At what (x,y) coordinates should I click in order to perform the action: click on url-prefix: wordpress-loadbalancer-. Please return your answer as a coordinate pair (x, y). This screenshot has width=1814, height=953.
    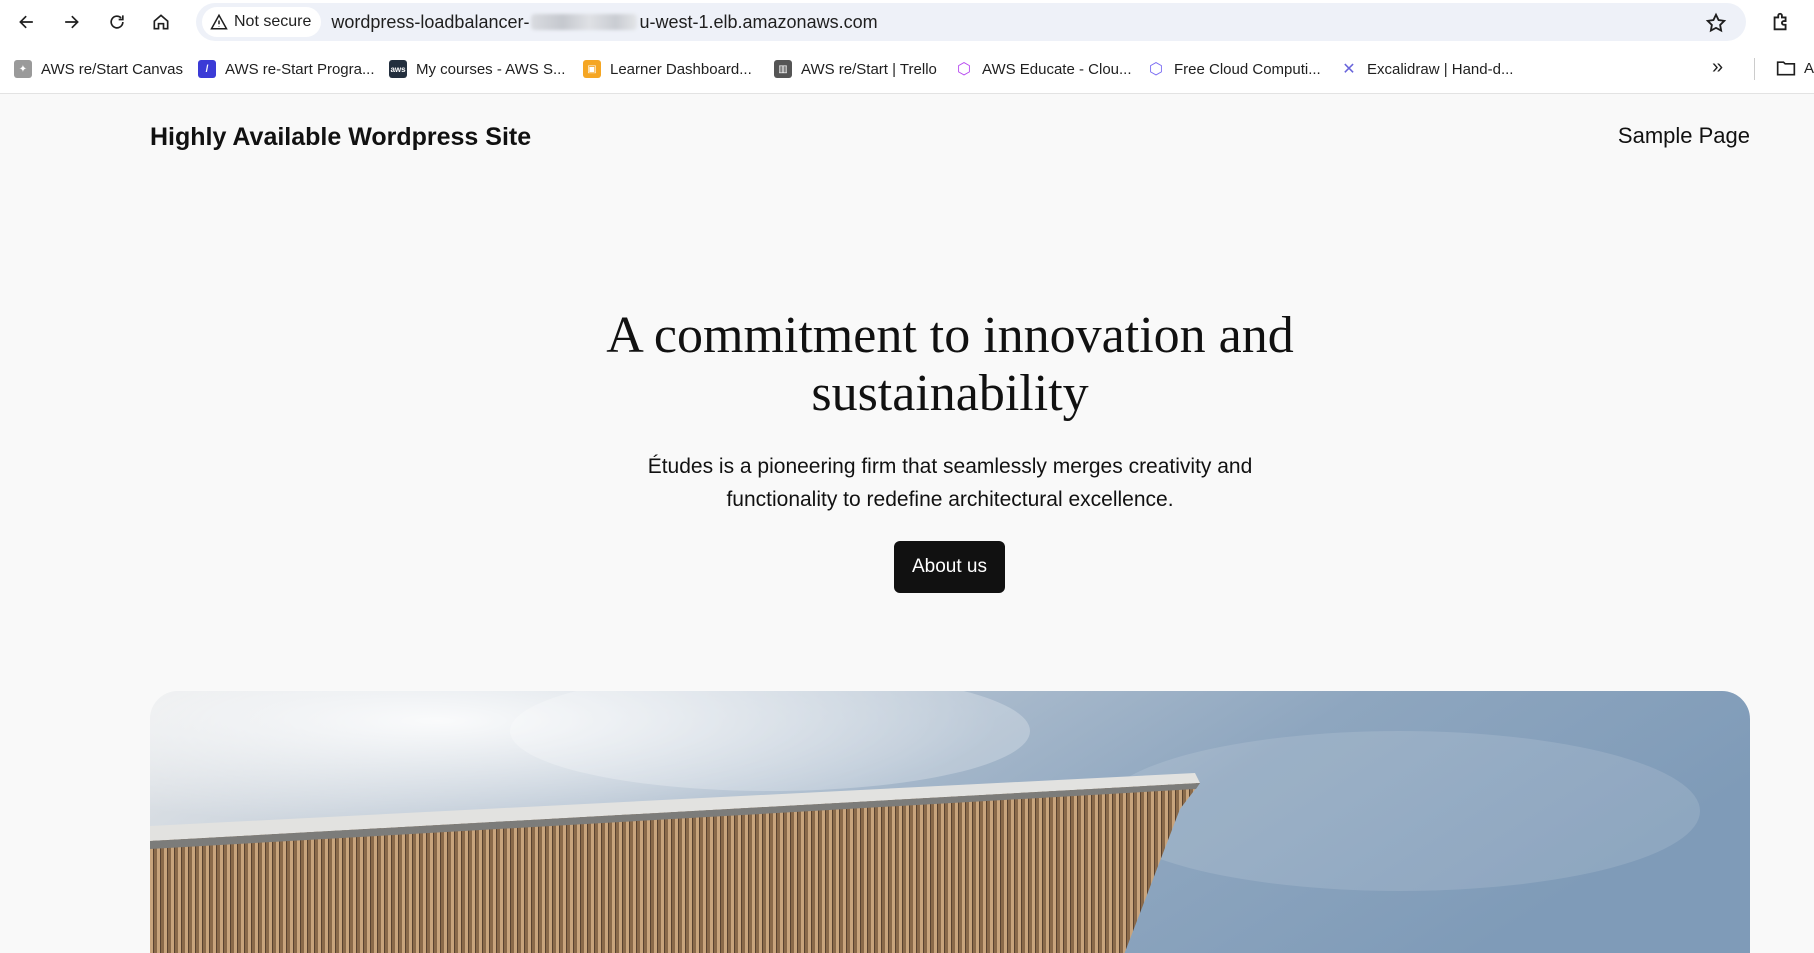
    Looking at the image, I should click on (430, 21).